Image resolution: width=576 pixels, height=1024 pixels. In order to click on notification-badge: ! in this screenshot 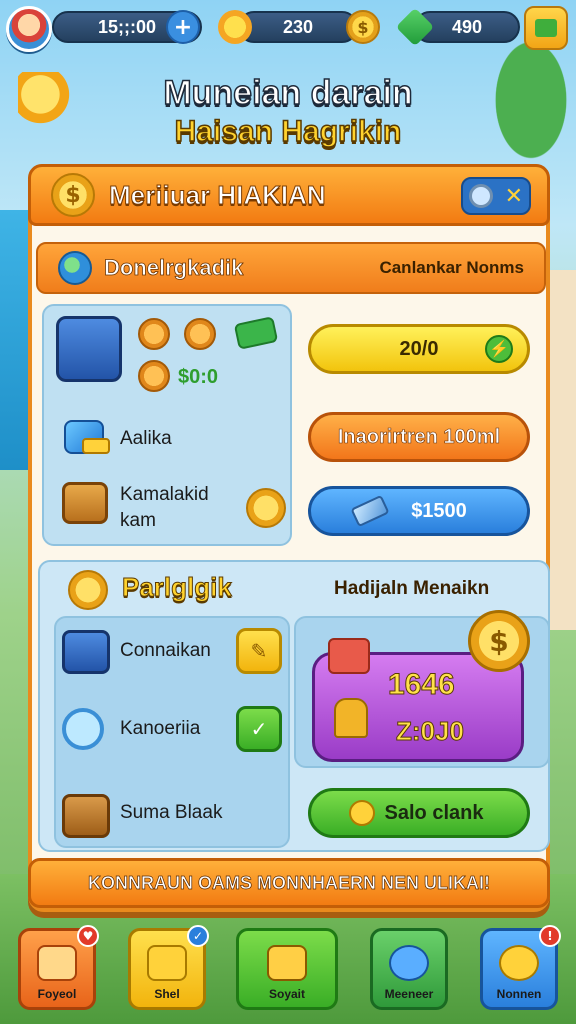, I will do `click(550, 936)`.